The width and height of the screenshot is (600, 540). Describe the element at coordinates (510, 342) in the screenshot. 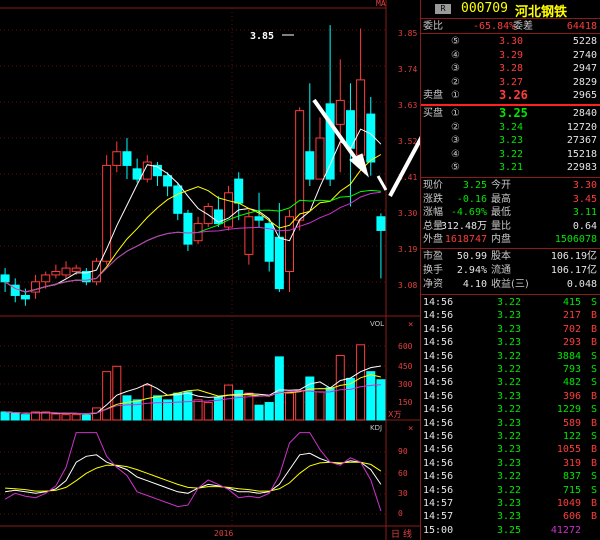

I see `tick-row: 14:56 3.23 293 B` at that location.